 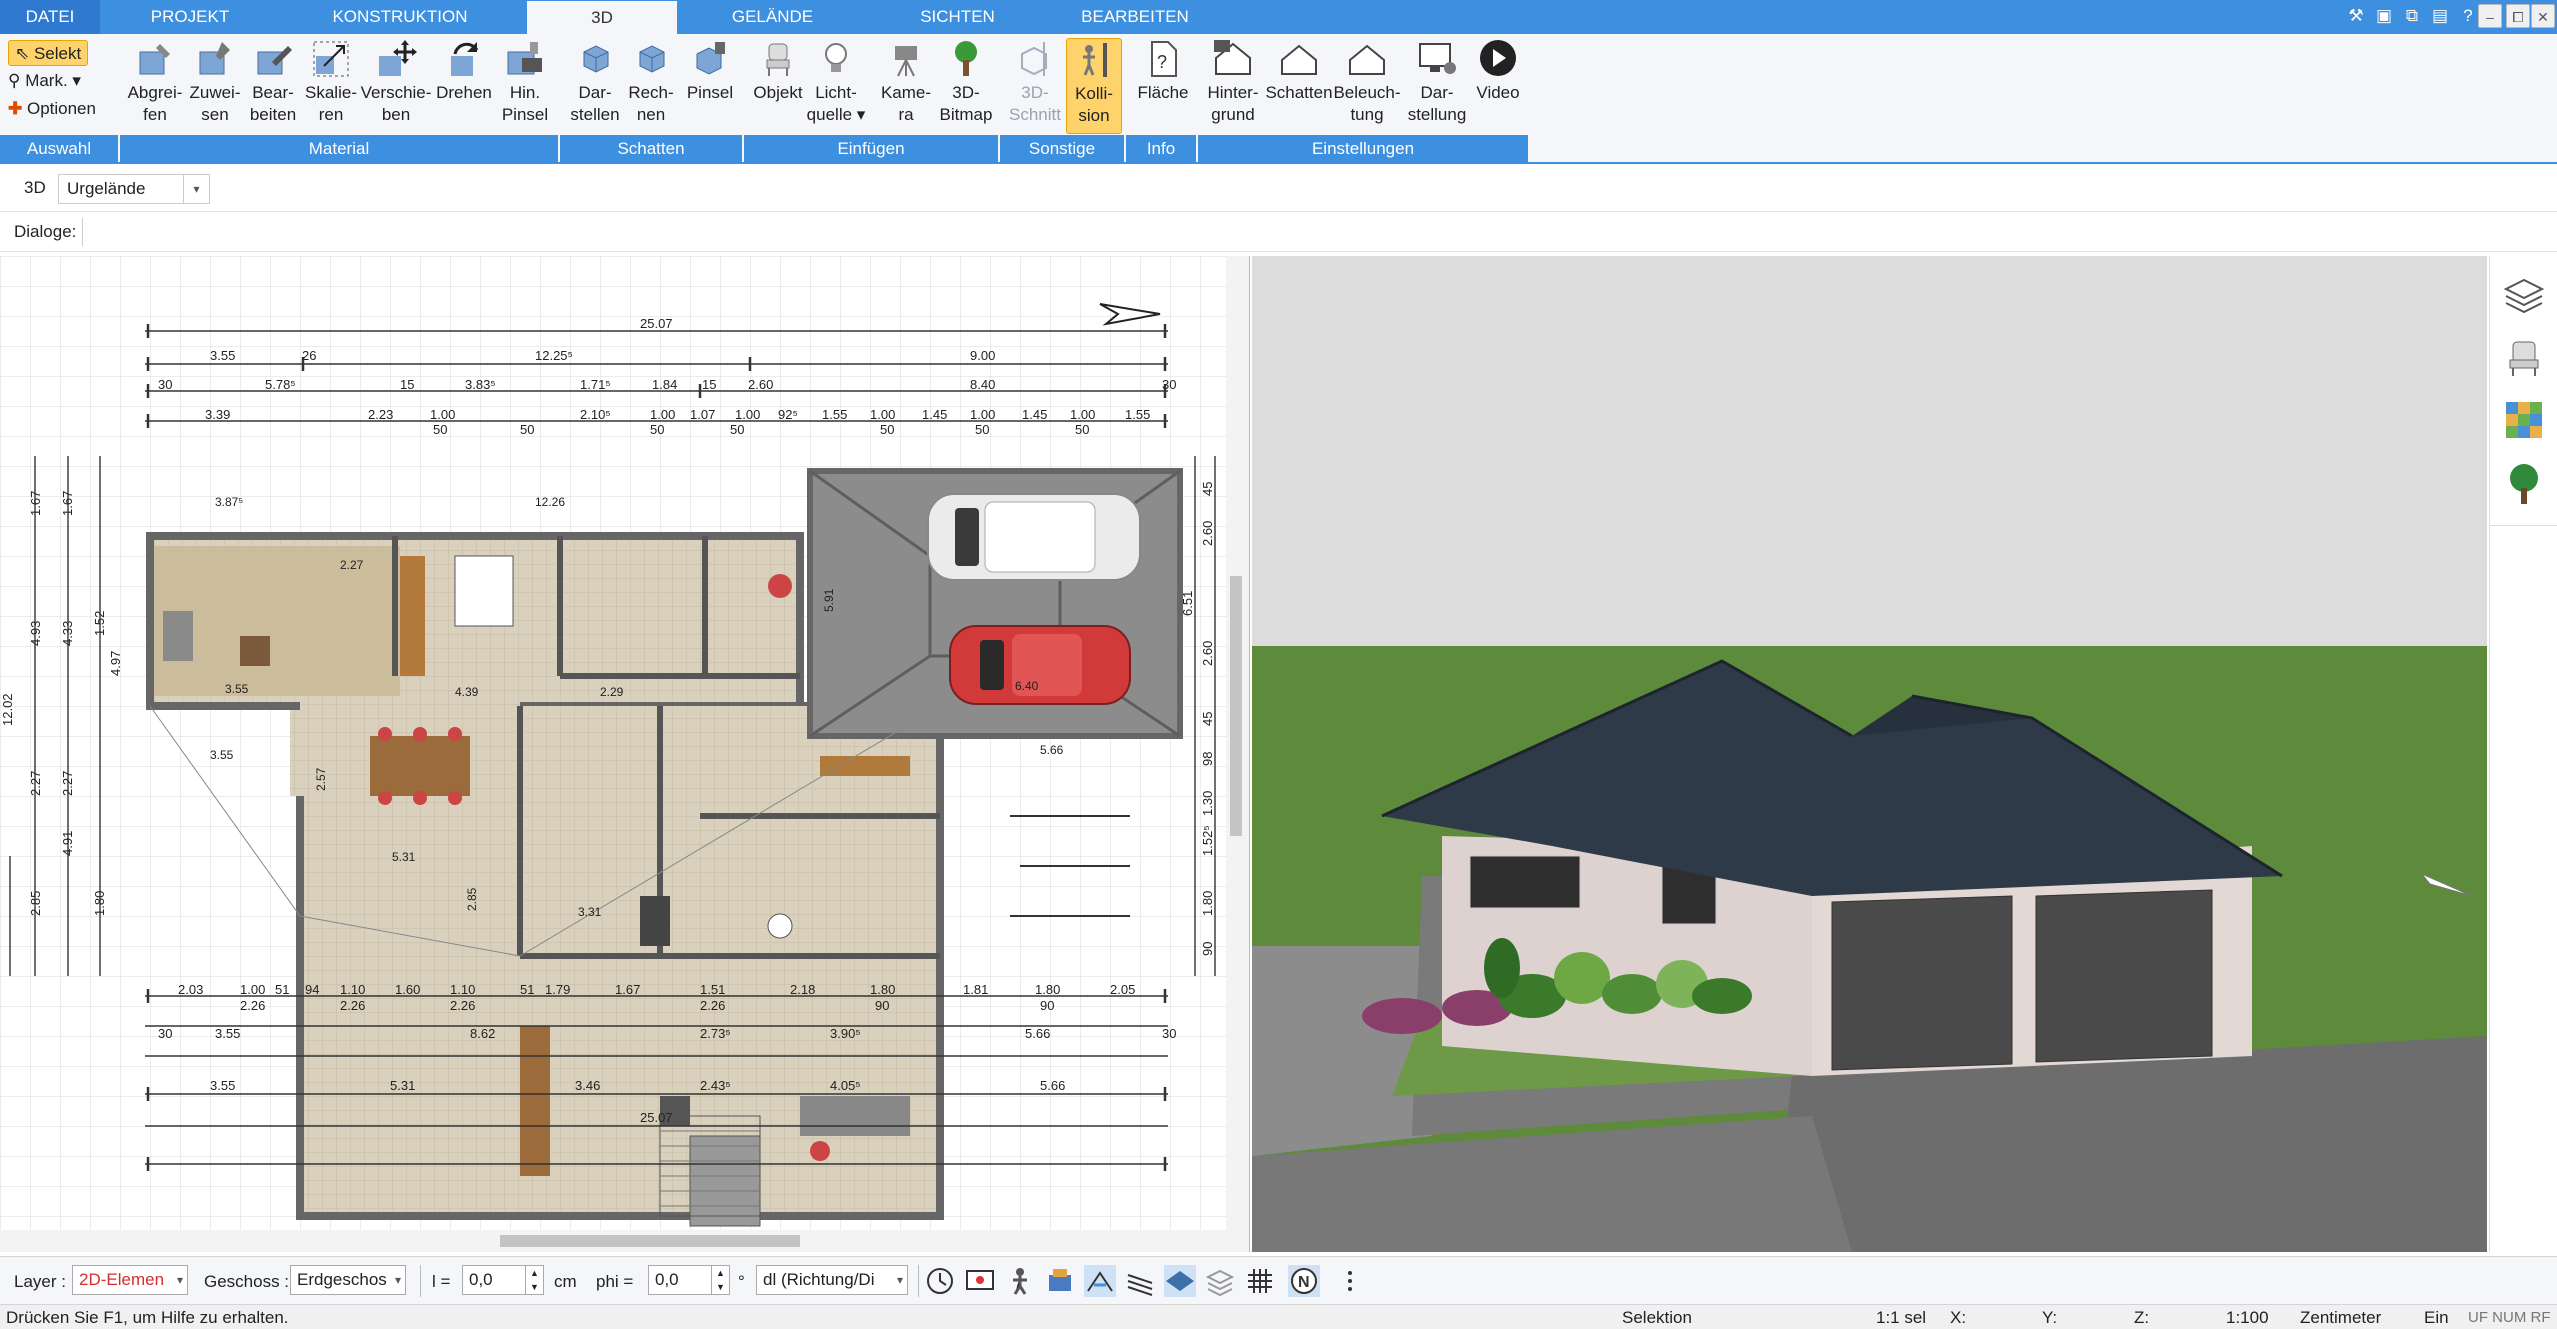 What do you see at coordinates (134, 189) in the screenshot?
I see `terrain-dropdown: Urgelände ▾` at bounding box center [134, 189].